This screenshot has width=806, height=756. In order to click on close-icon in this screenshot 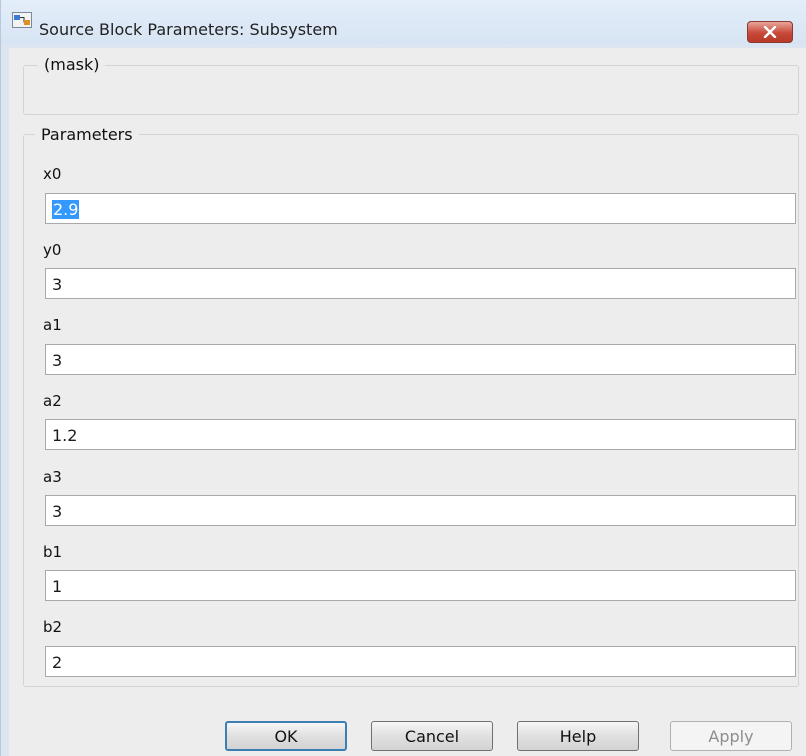, I will do `click(770, 32)`.